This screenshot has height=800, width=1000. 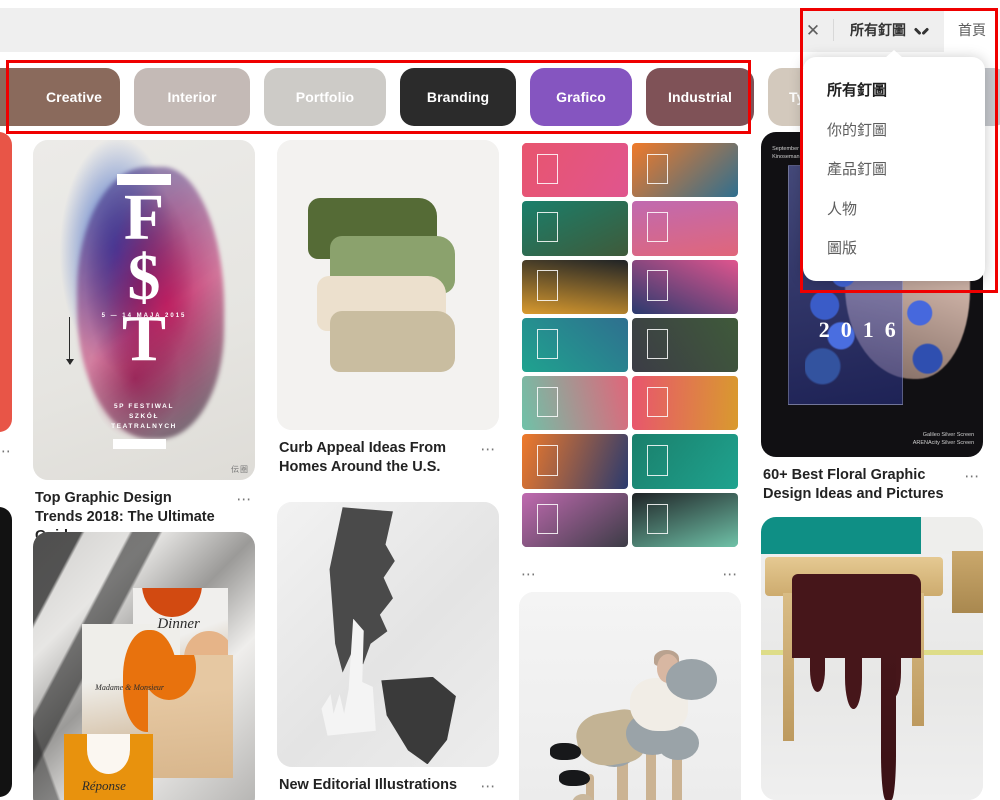 I want to click on home-nav-wrap: 首頁, so click(x=972, y=30).